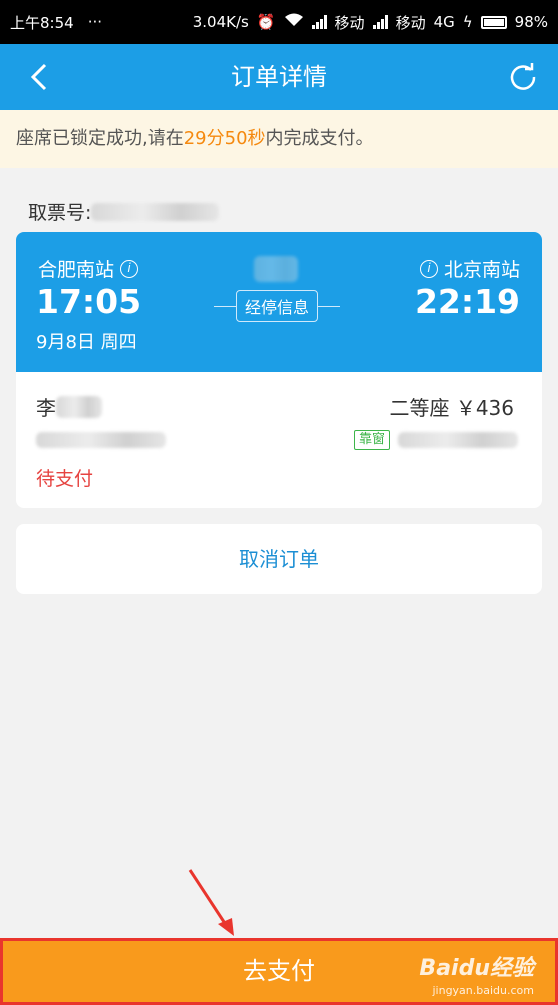 Image resolution: width=558 pixels, height=1005 pixels. I want to click on cancel-order-button: 取消订单, so click(279, 559).